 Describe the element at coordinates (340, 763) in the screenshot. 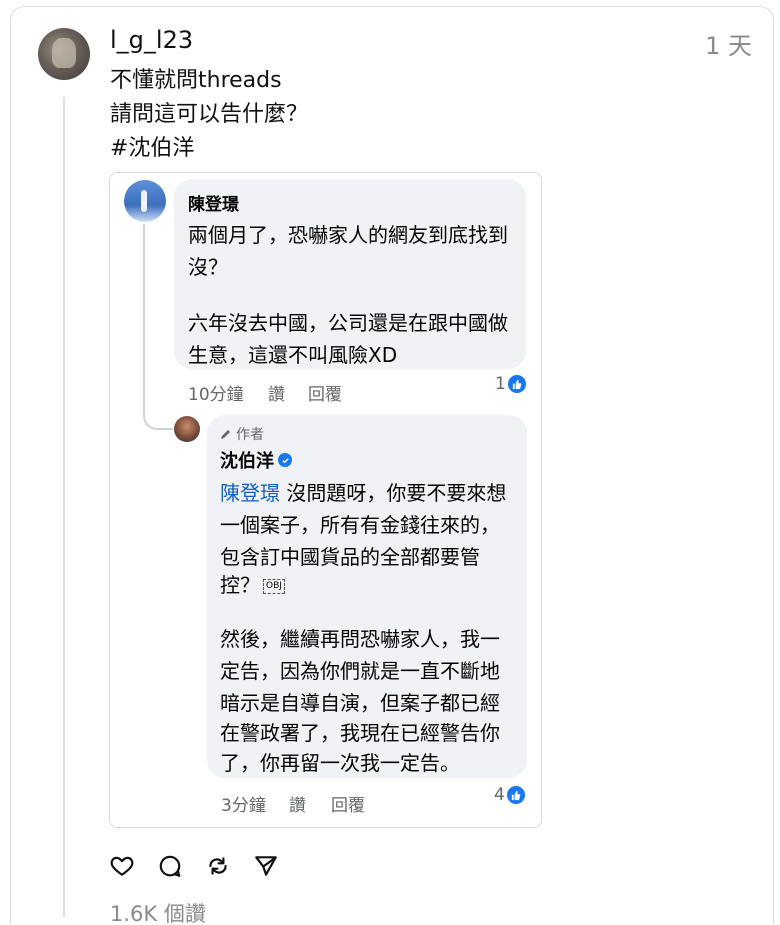

I see `reply-text: 了，你再留一次我一定告。` at that location.